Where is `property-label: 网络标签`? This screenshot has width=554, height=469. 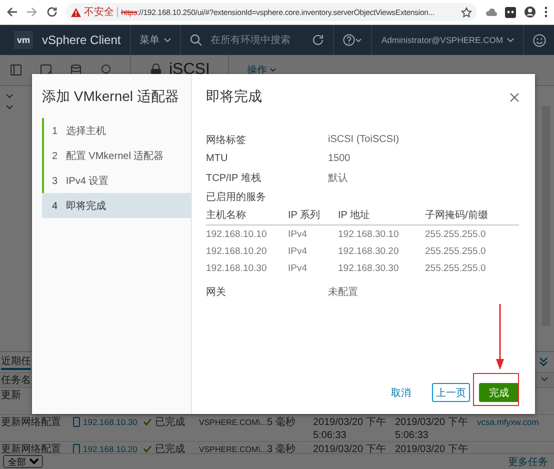 property-label: 网络标签 is located at coordinates (226, 140).